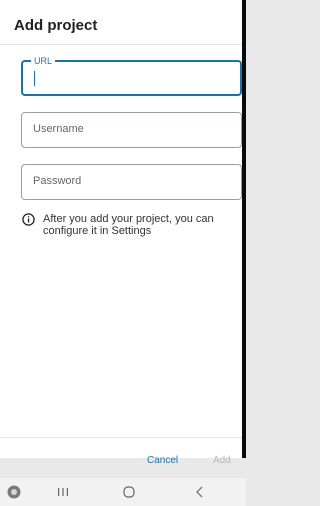 This screenshot has width=320, height=506. I want to click on info-icon, so click(28, 219).